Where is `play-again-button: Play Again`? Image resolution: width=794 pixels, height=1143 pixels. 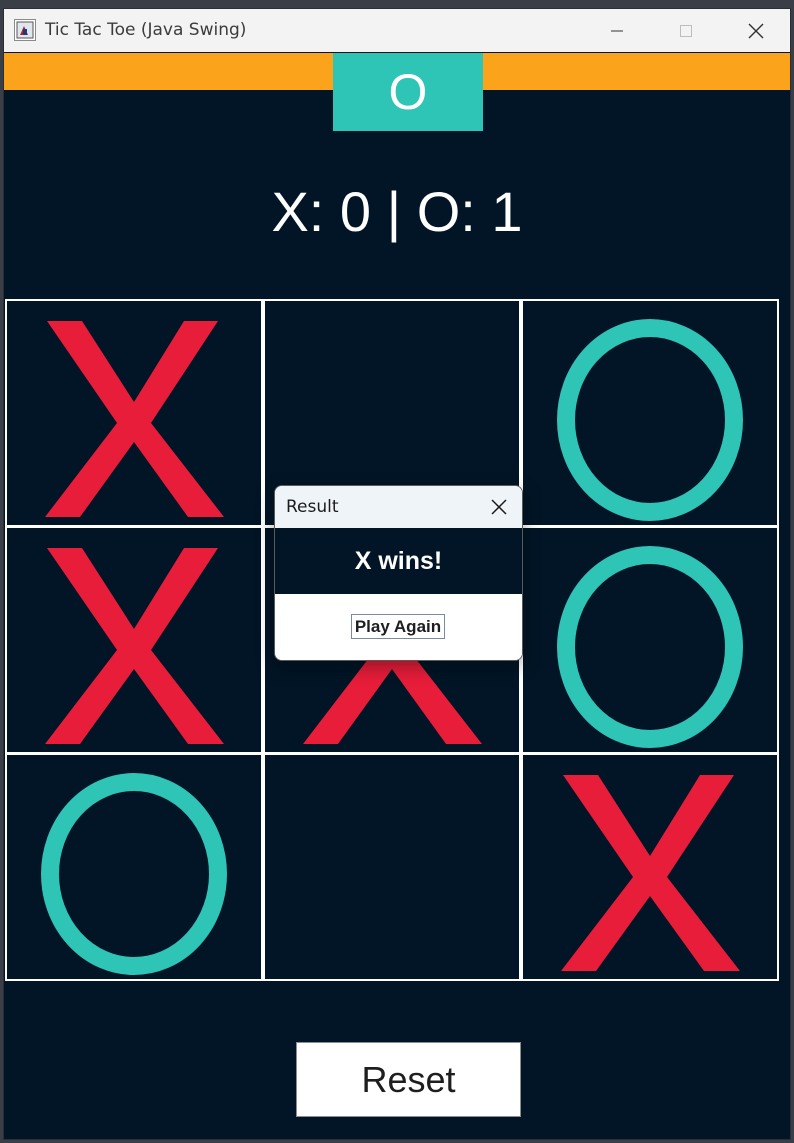 play-again-button: Play Again is located at coordinates (398, 626).